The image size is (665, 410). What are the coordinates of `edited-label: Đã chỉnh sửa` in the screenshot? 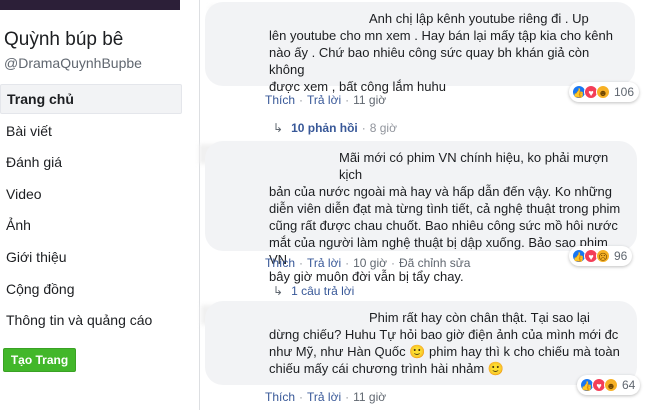 It's located at (434, 263).